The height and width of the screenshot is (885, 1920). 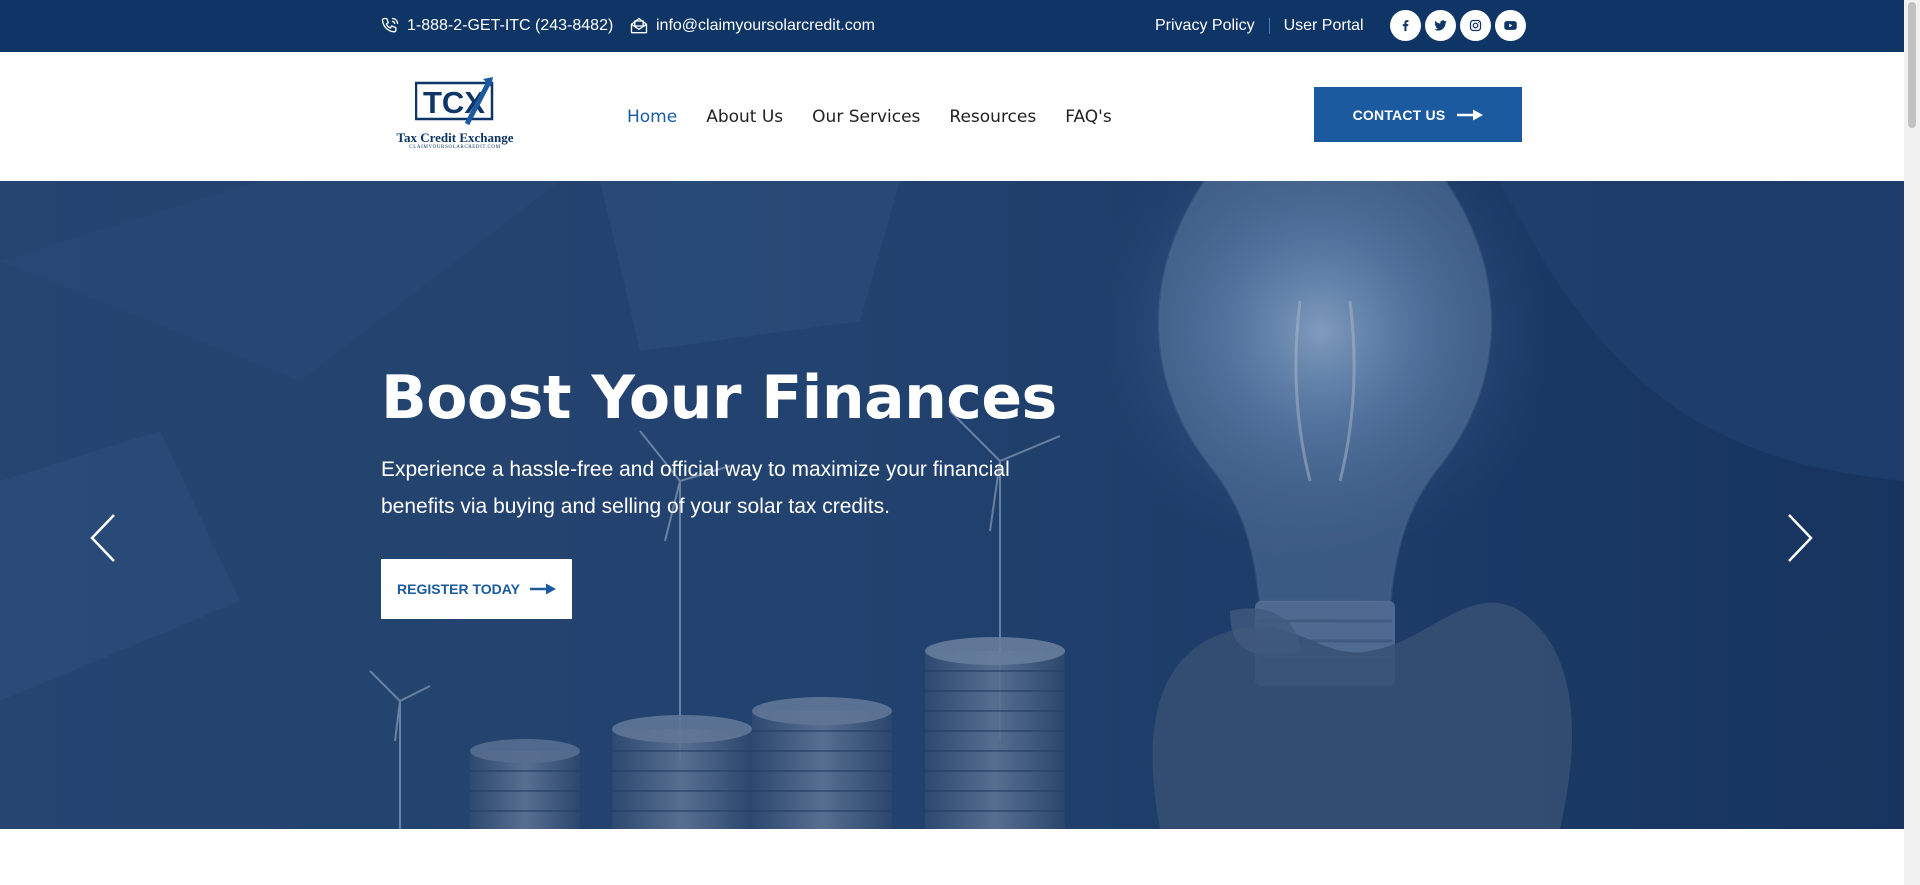 I want to click on email-contact: info@claimyoursolarcredit.com, so click(x=752, y=26).